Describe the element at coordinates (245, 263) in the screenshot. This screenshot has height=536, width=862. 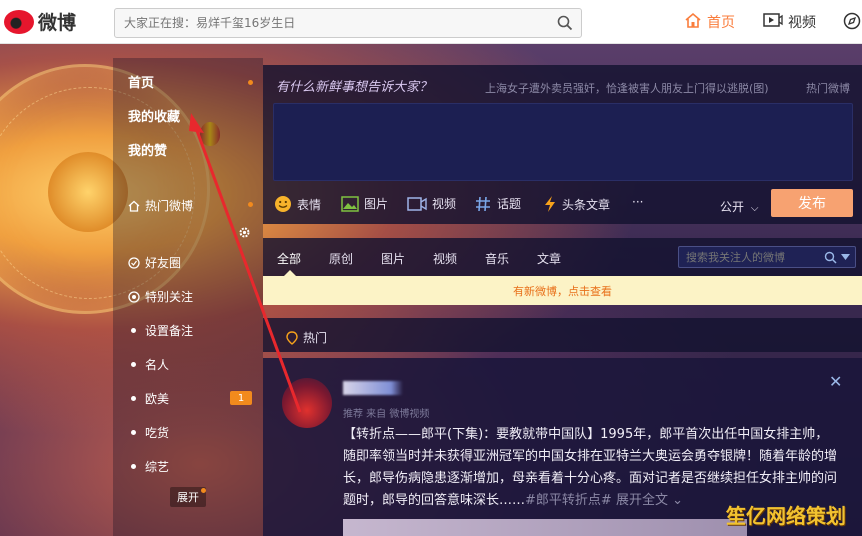
I see `red-annotation-arrow` at that location.